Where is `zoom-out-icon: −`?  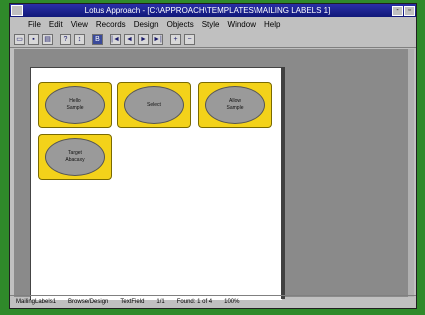
zoom-out-icon: − is located at coordinates (189, 39).